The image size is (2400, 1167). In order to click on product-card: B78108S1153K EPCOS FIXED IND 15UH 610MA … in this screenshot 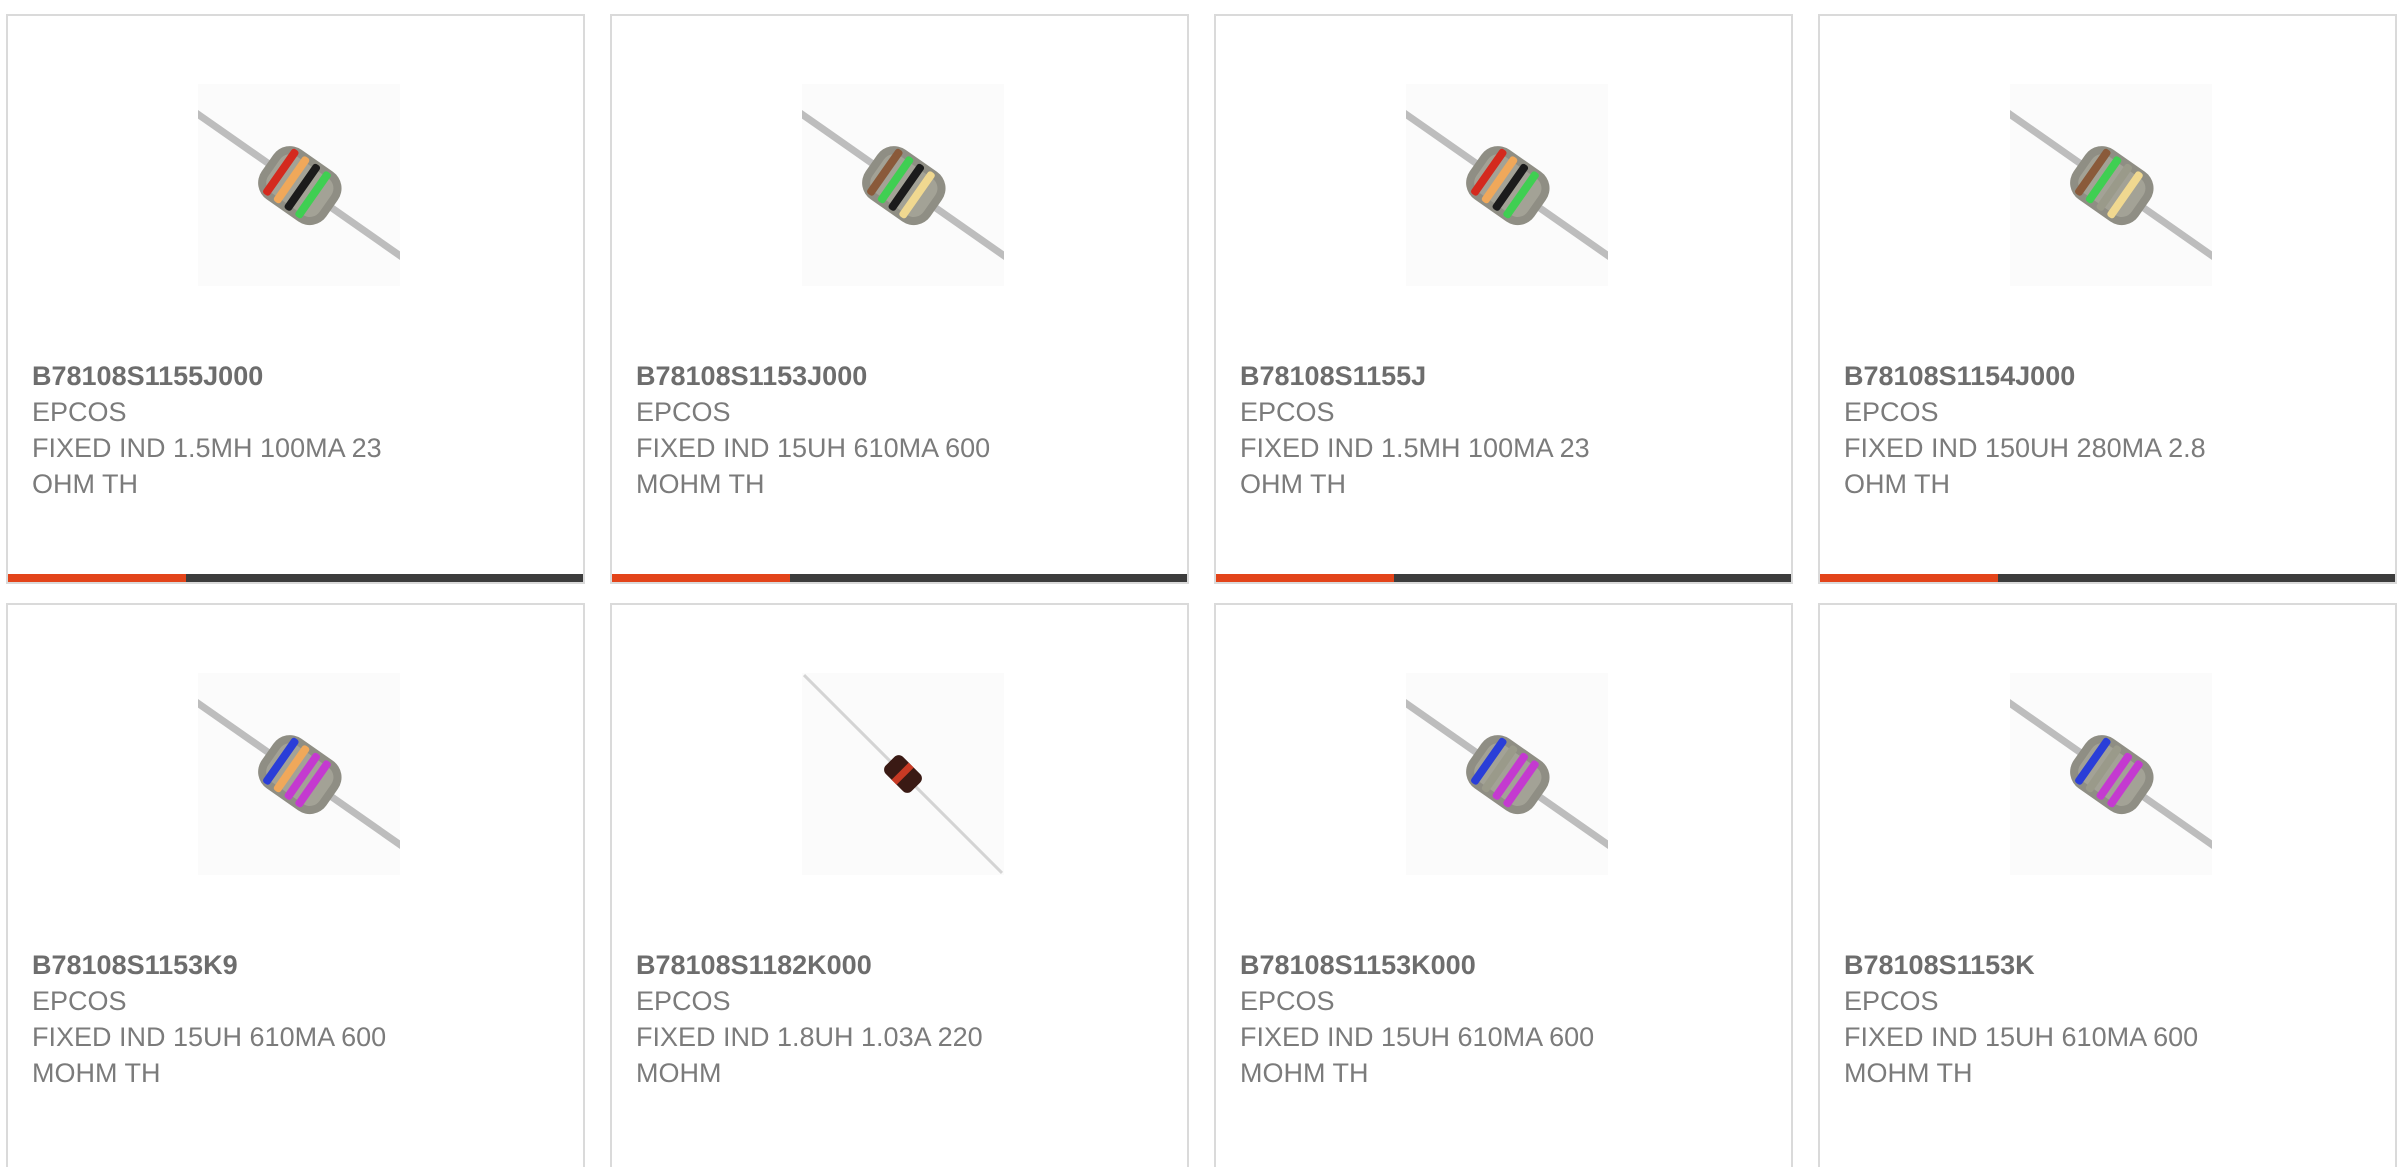, I will do `click(2107, 885)`.